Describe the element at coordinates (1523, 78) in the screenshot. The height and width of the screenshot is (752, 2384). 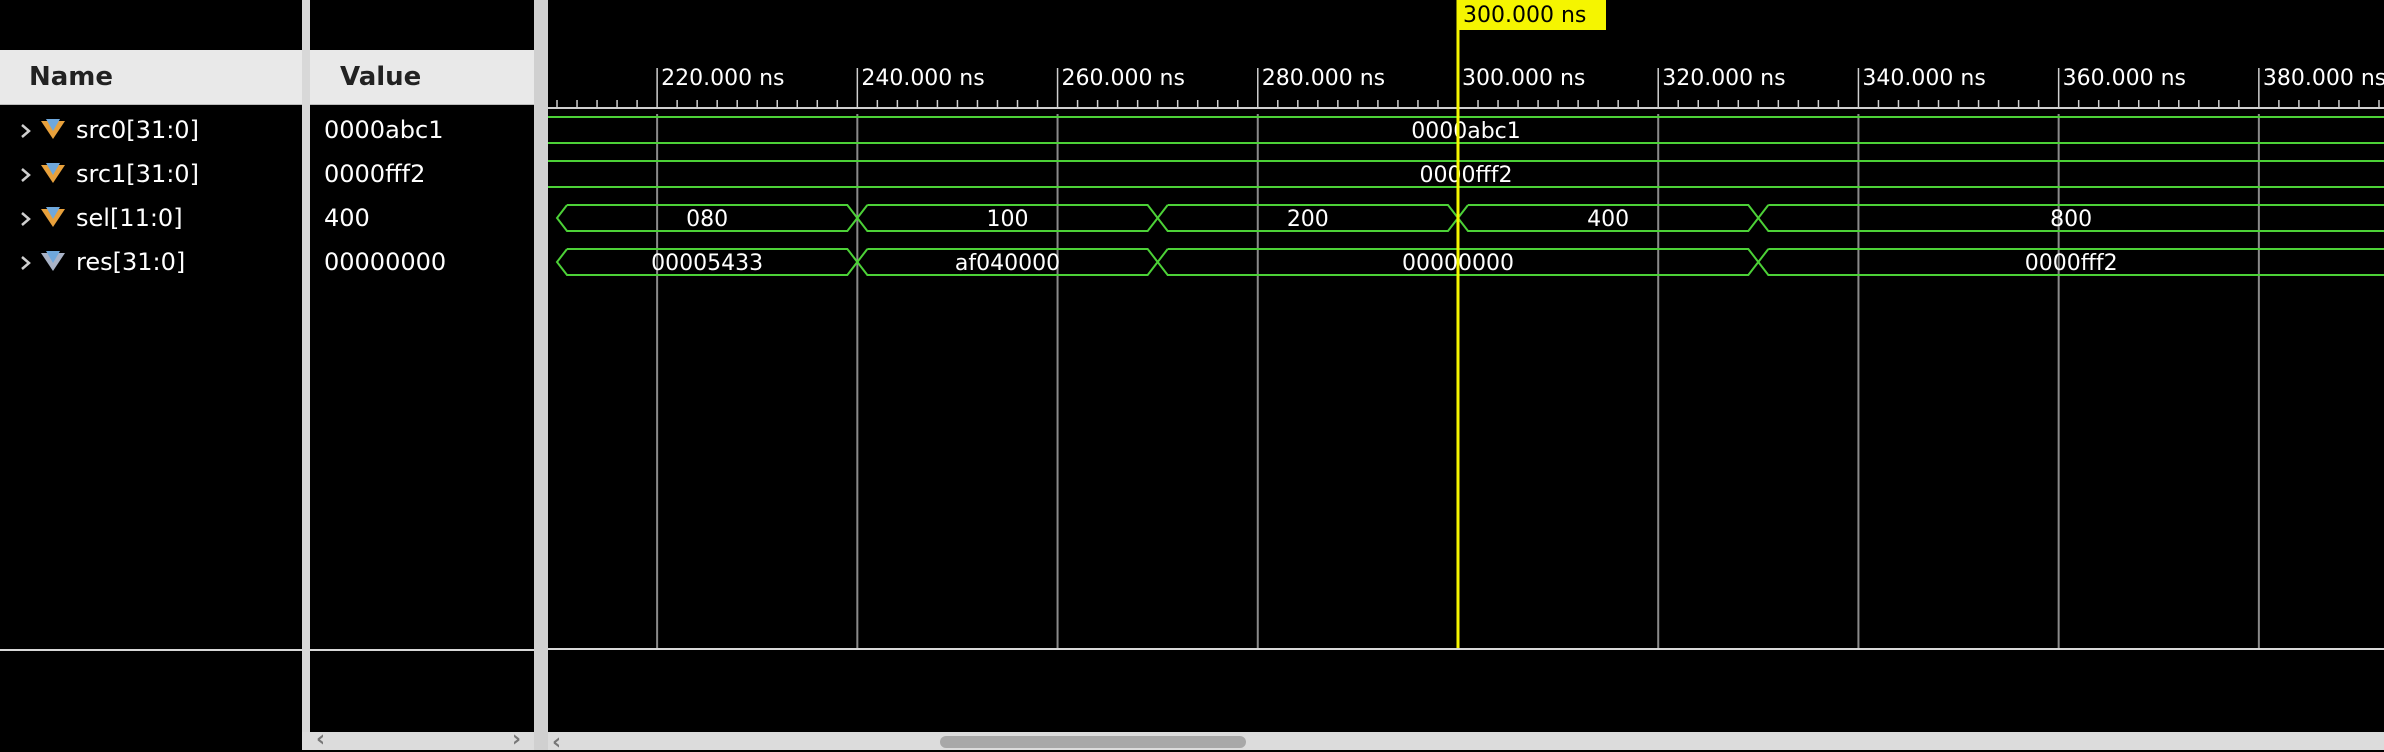
I see `ruler-tick-label: 300.000 ns` at that location.